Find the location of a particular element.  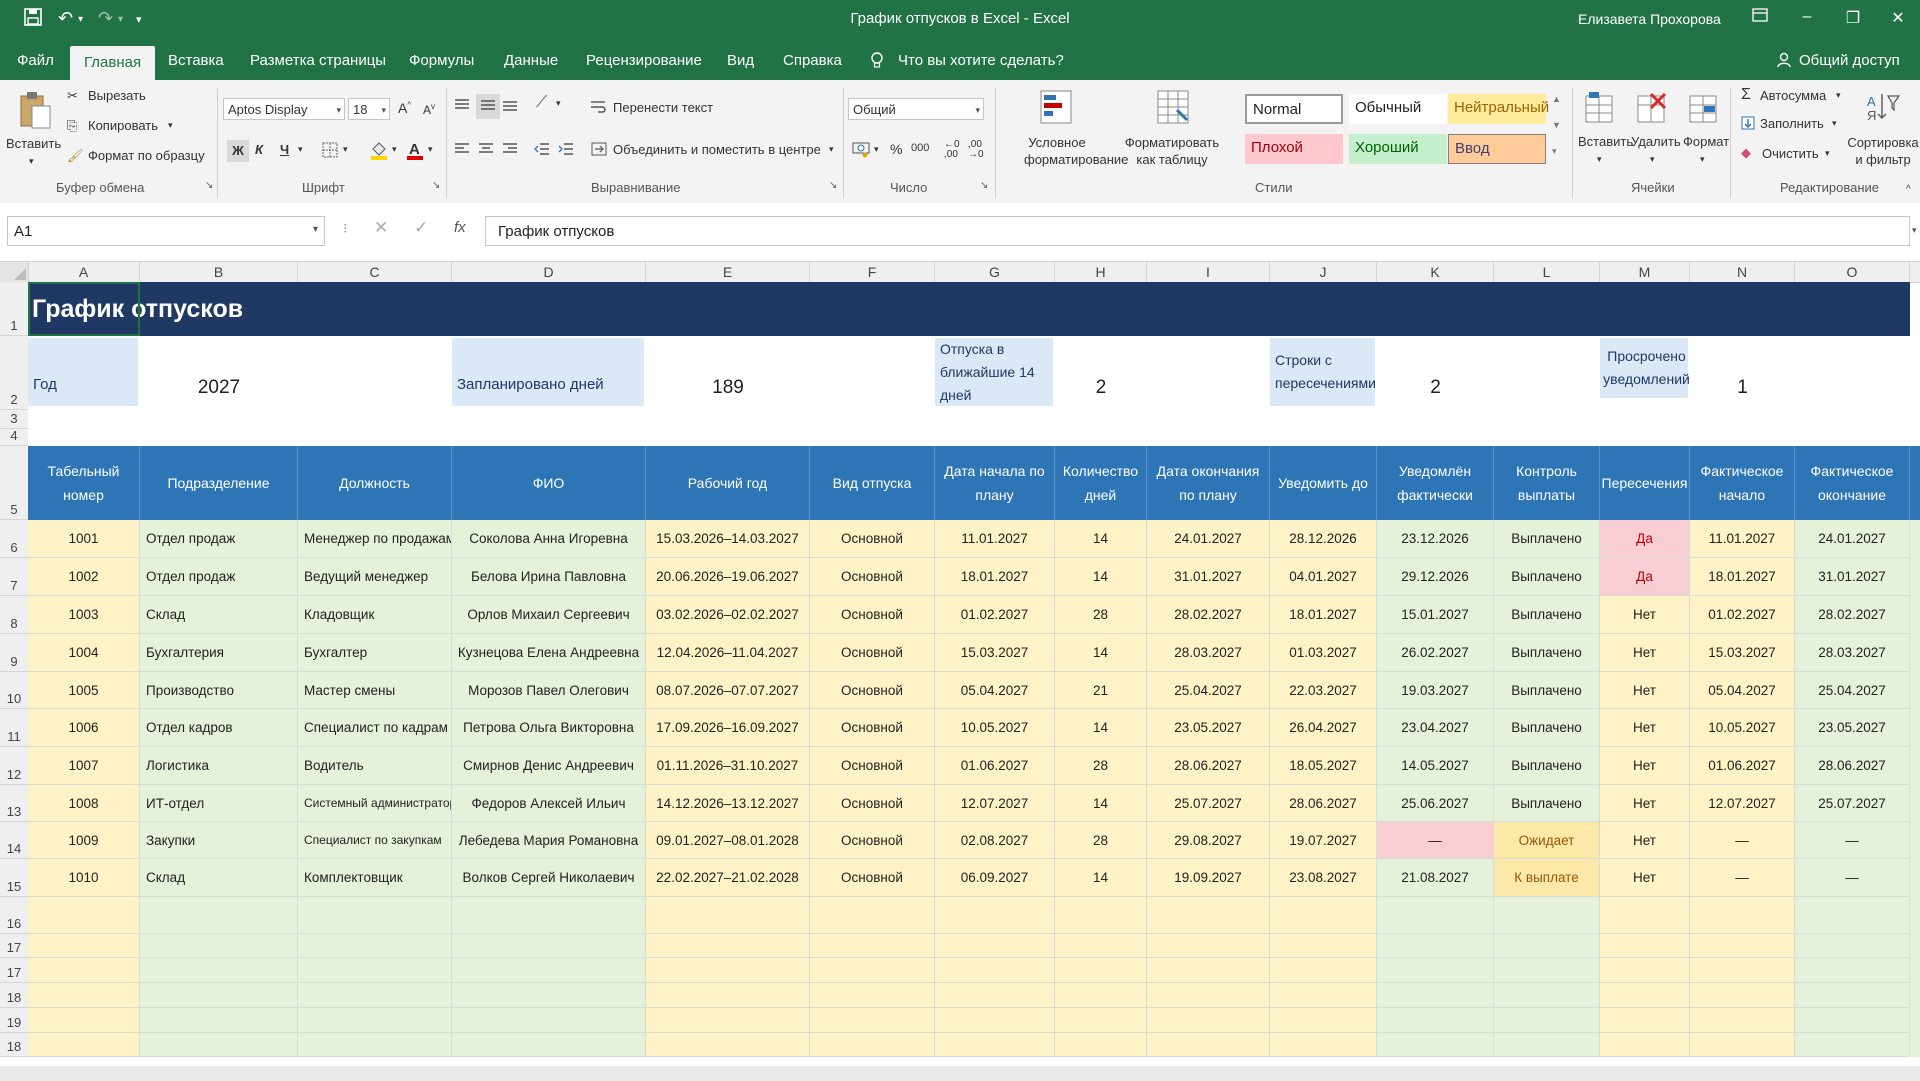

cell-planned-start: 01.06.2027 is located at coordinates (995, 766).